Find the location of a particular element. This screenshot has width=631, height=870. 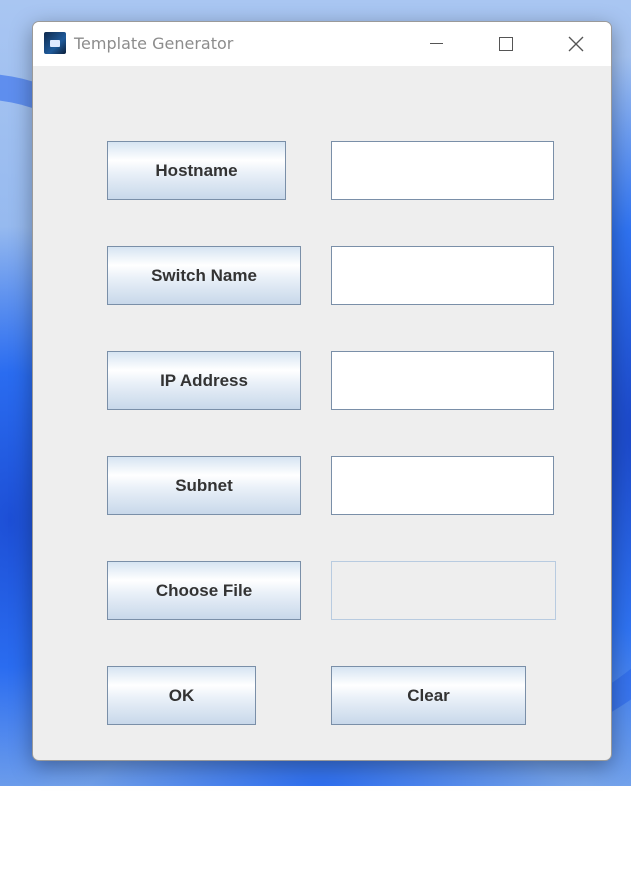

choose-file-button: Choose File is located at coordinates (204, 590).